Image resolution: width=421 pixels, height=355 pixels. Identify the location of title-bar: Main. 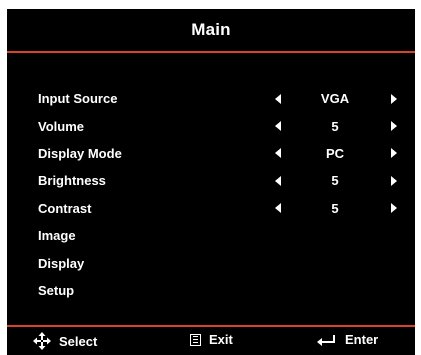
(211, 31).